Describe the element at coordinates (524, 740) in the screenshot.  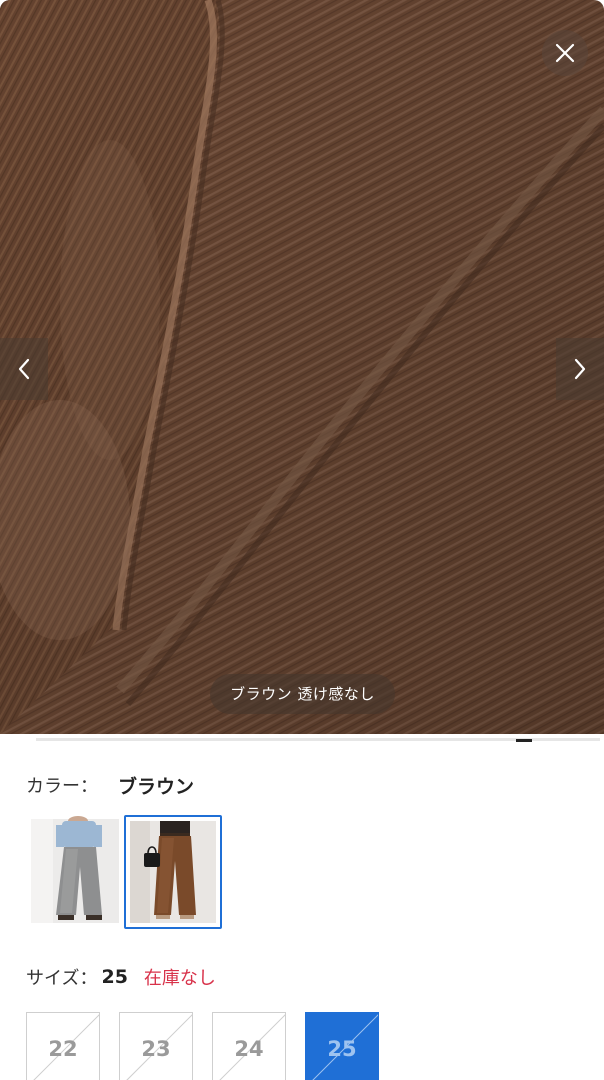
I see `gallery-scroll-thumb` at that location.